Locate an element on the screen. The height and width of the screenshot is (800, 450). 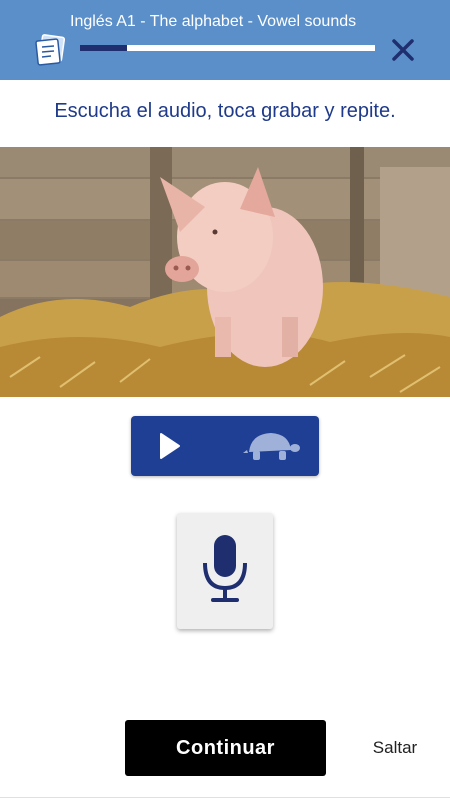
instruction-text: Escucha el audio, toca grabar y repite. is located at coordinates (225, 111).